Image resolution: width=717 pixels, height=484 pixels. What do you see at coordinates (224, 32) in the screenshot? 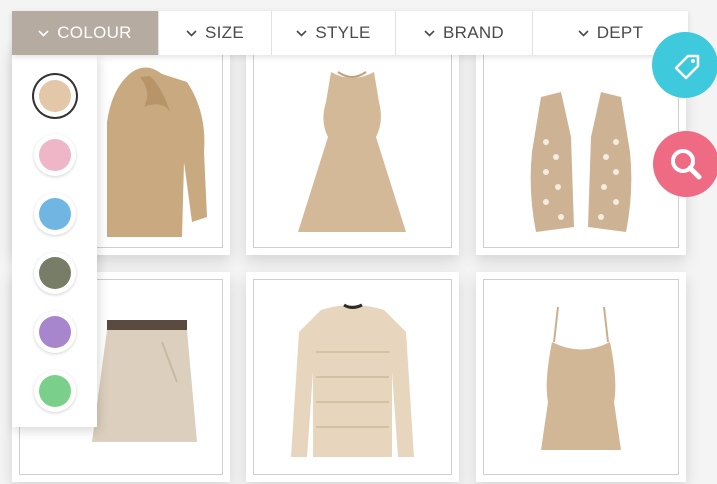
I see `filter-tab-label: SIZE` at bounding box center [224, 32].